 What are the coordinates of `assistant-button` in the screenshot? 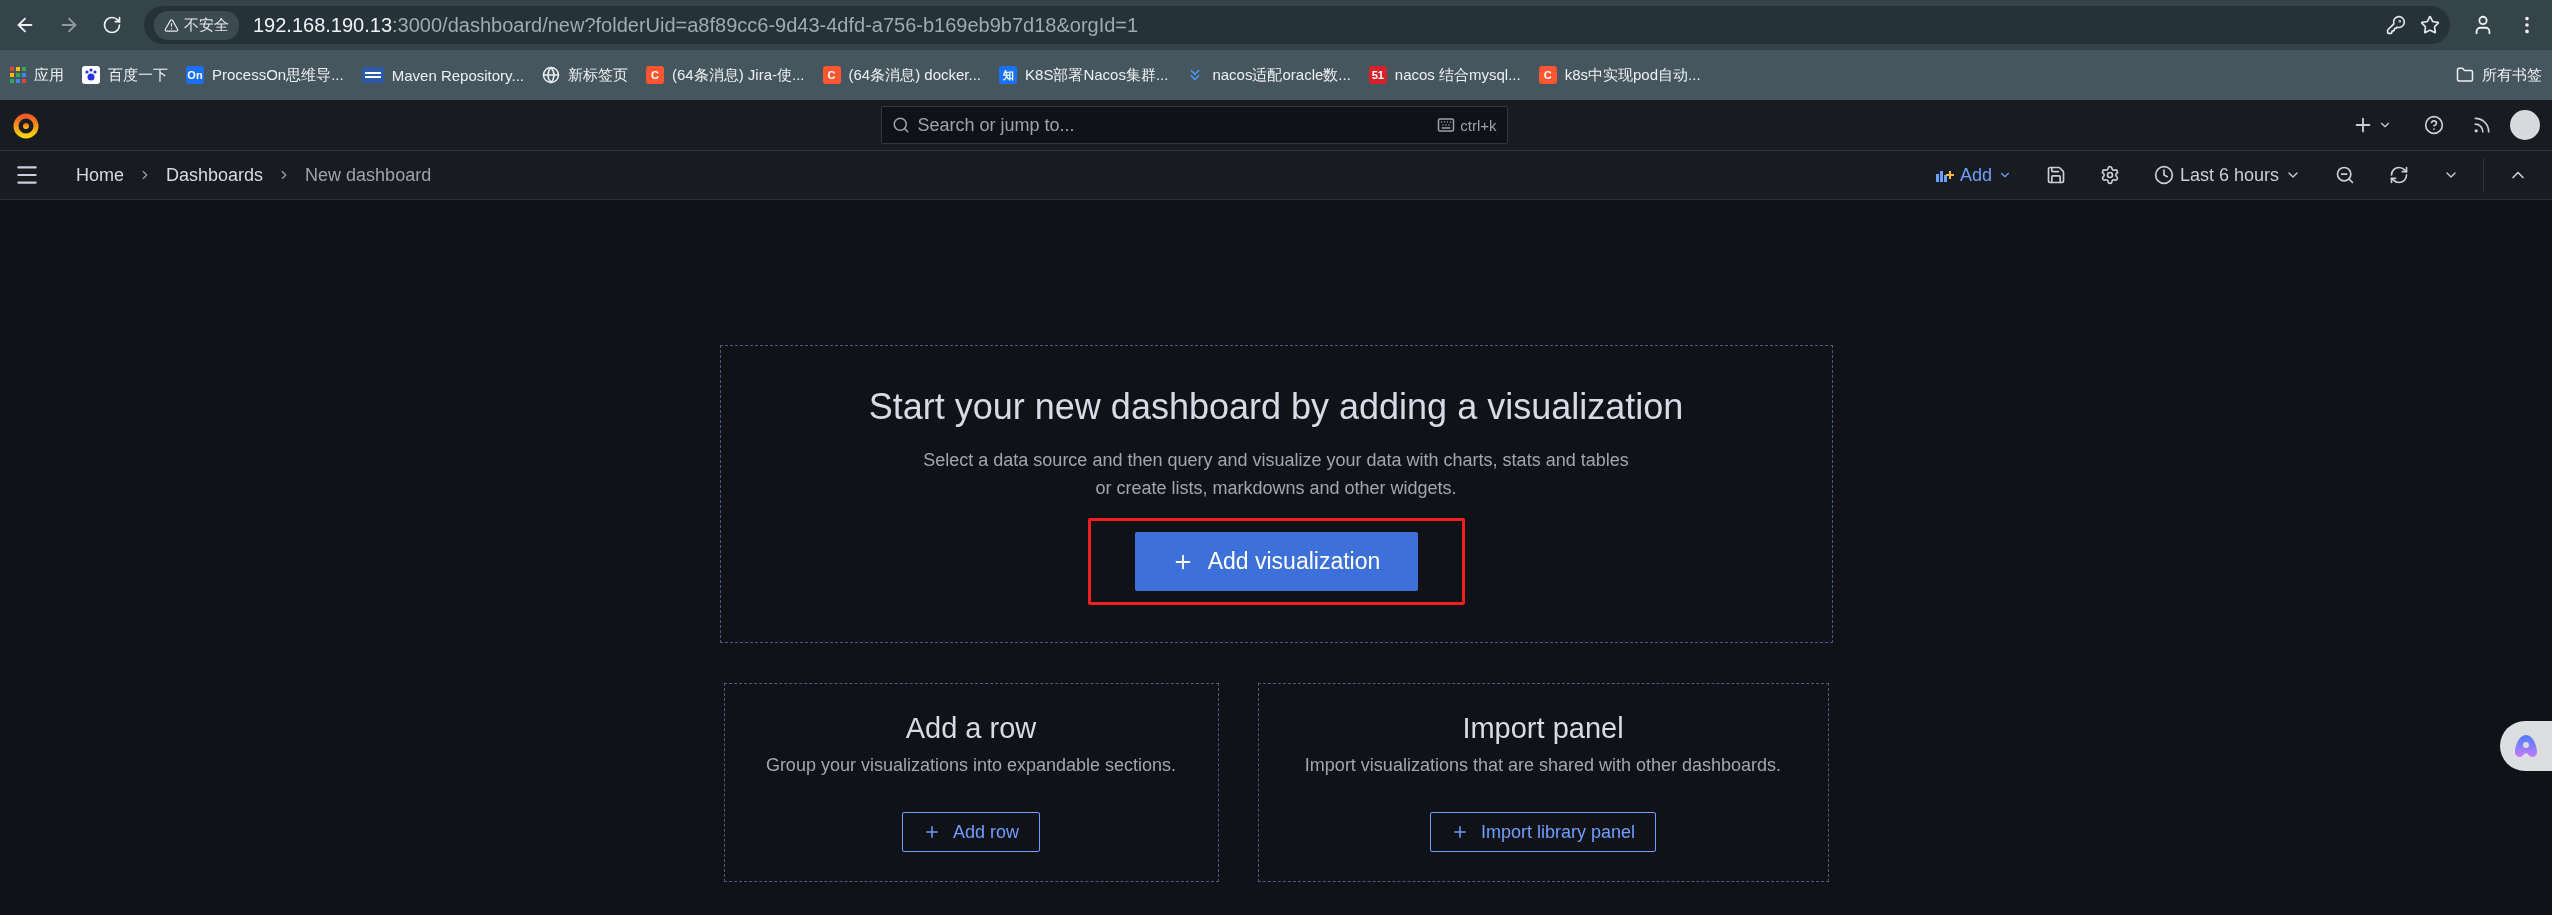 It's located at (2526, 746).